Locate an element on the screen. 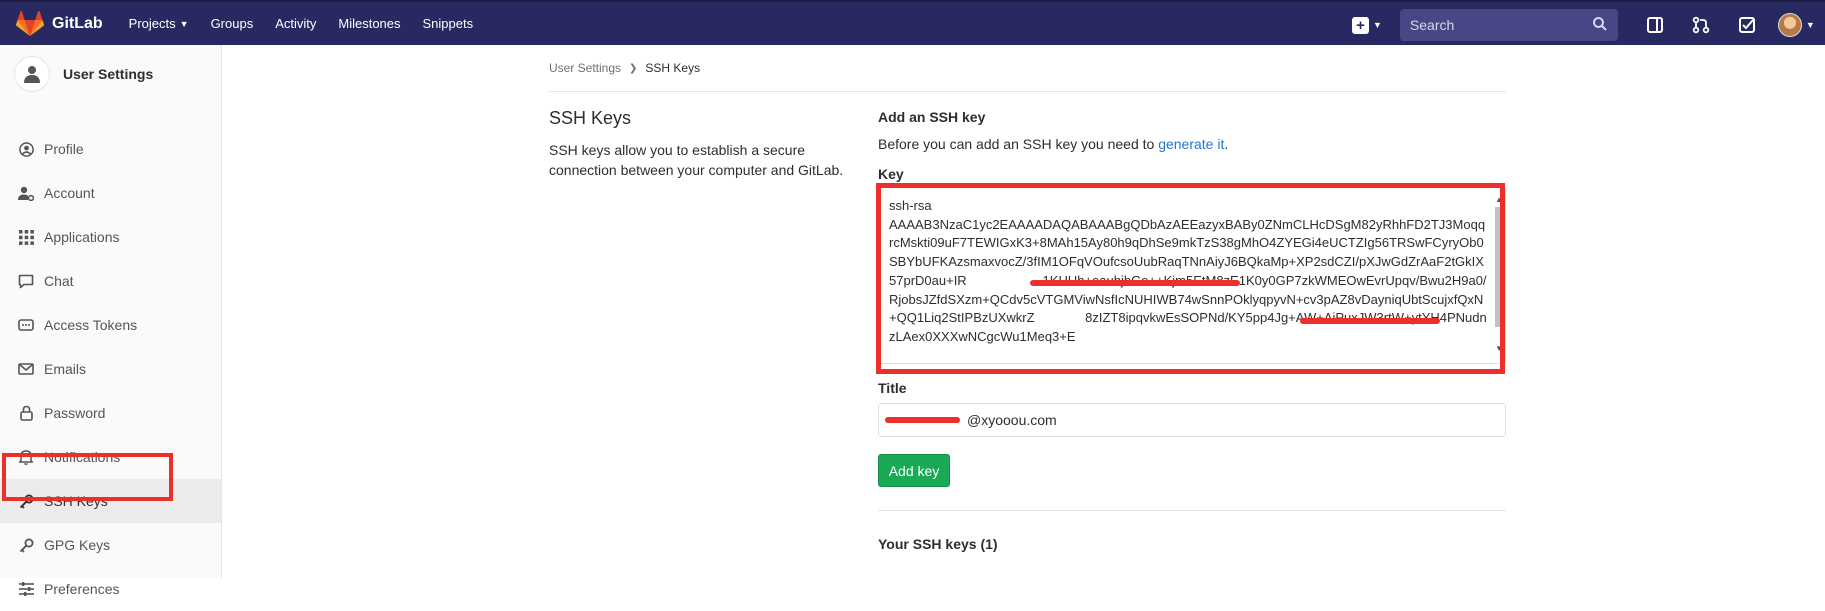 Image resolution: width=1825 pixels, height=611 pixels. merge-request-icon is located at coordinates (1701, 25).